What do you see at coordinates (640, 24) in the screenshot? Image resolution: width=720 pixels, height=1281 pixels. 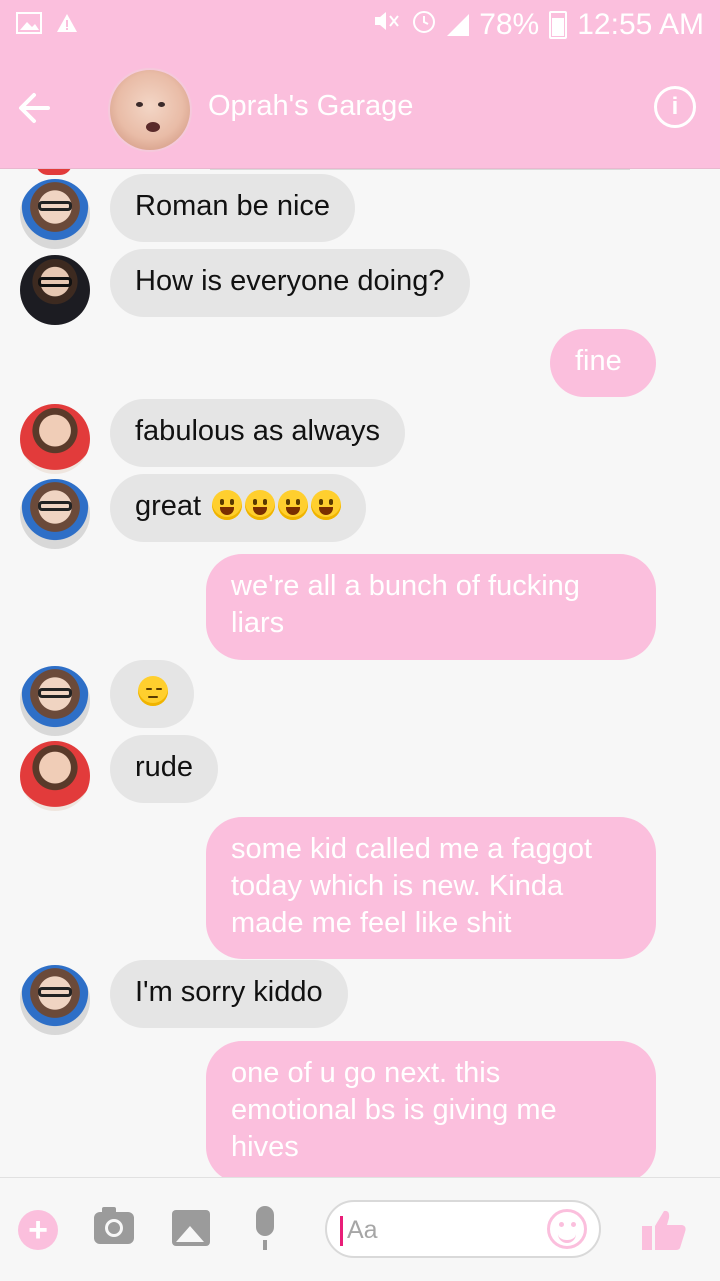 I see `clock-time: 12:55 AM` at bounding box center [640, 24].